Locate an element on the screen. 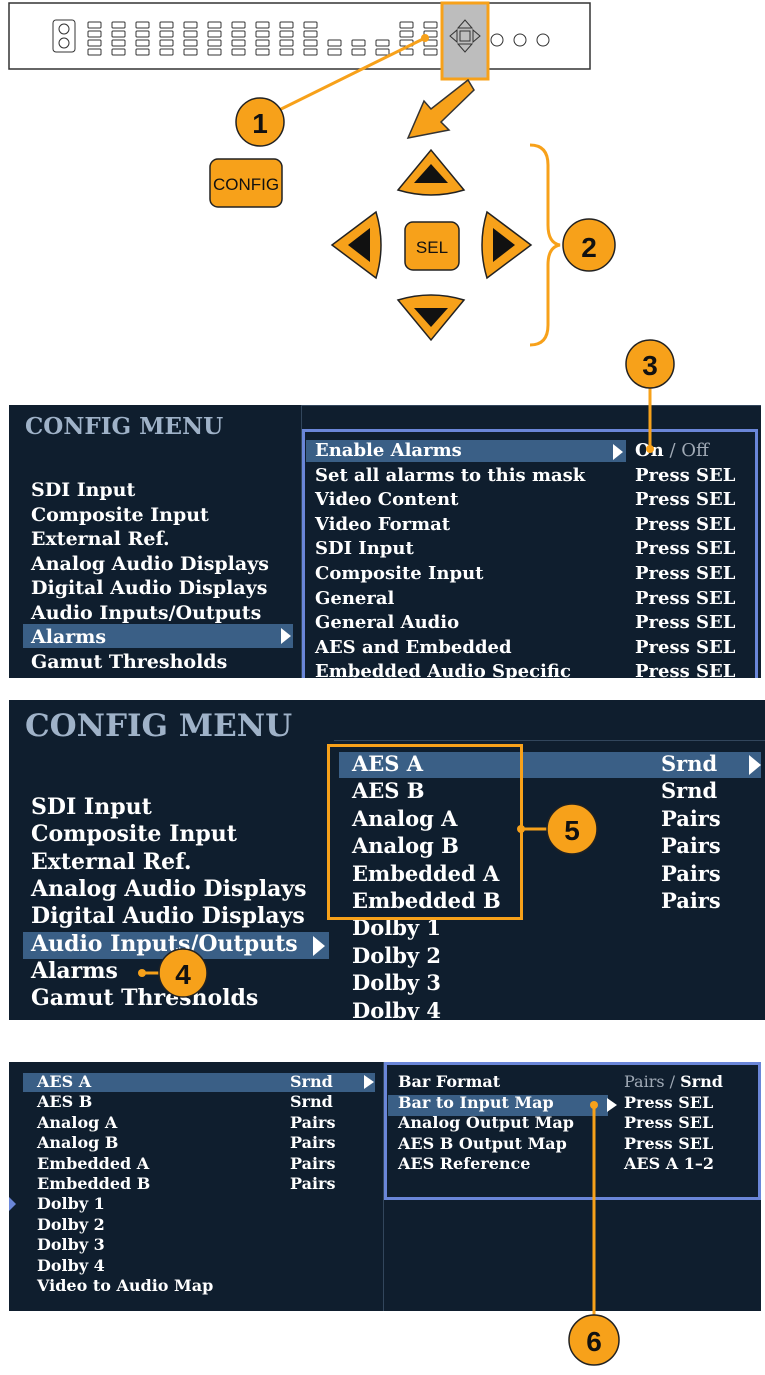  setting-item: AES Reference is located at coordinates (464, 1163).